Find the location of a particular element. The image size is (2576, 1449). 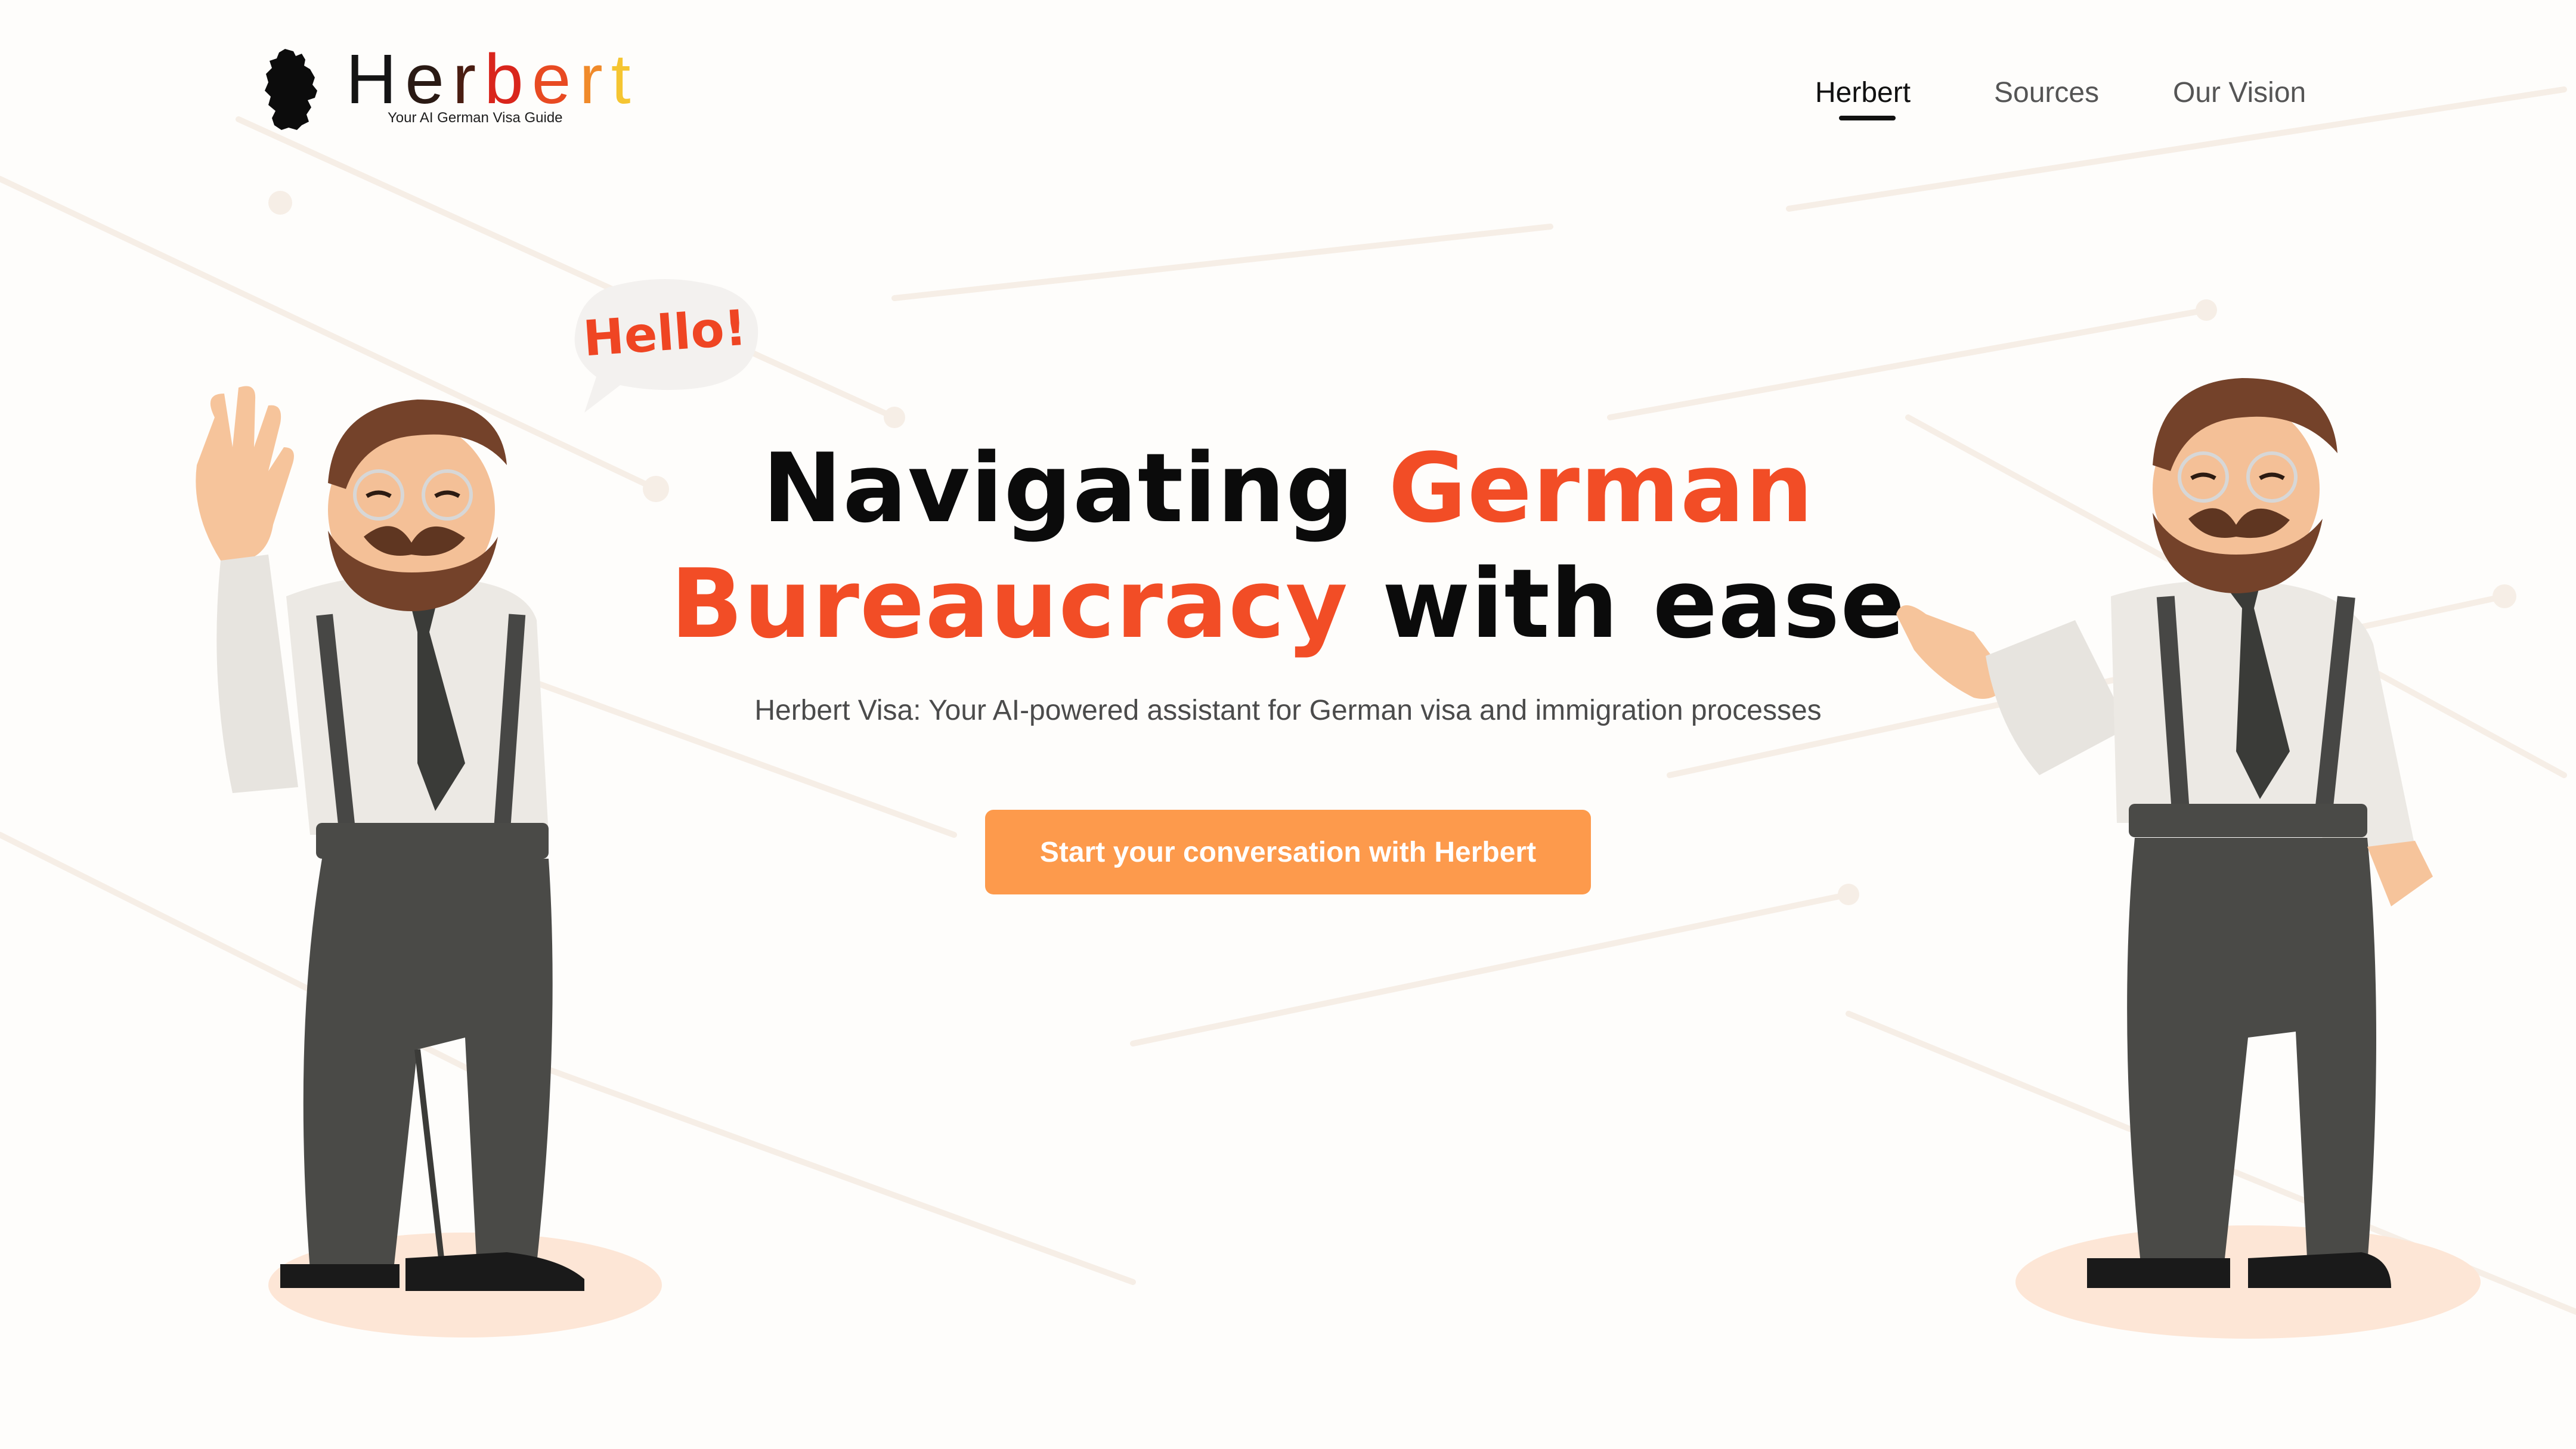

active-nav-indicator is located at coordinates (1867, 118).